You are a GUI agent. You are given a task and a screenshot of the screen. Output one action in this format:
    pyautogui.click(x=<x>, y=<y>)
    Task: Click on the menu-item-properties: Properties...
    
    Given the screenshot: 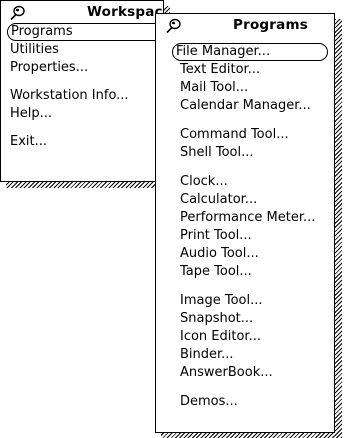 What is the action you would take?
    pyautogui.click(x=47, y=68)
    